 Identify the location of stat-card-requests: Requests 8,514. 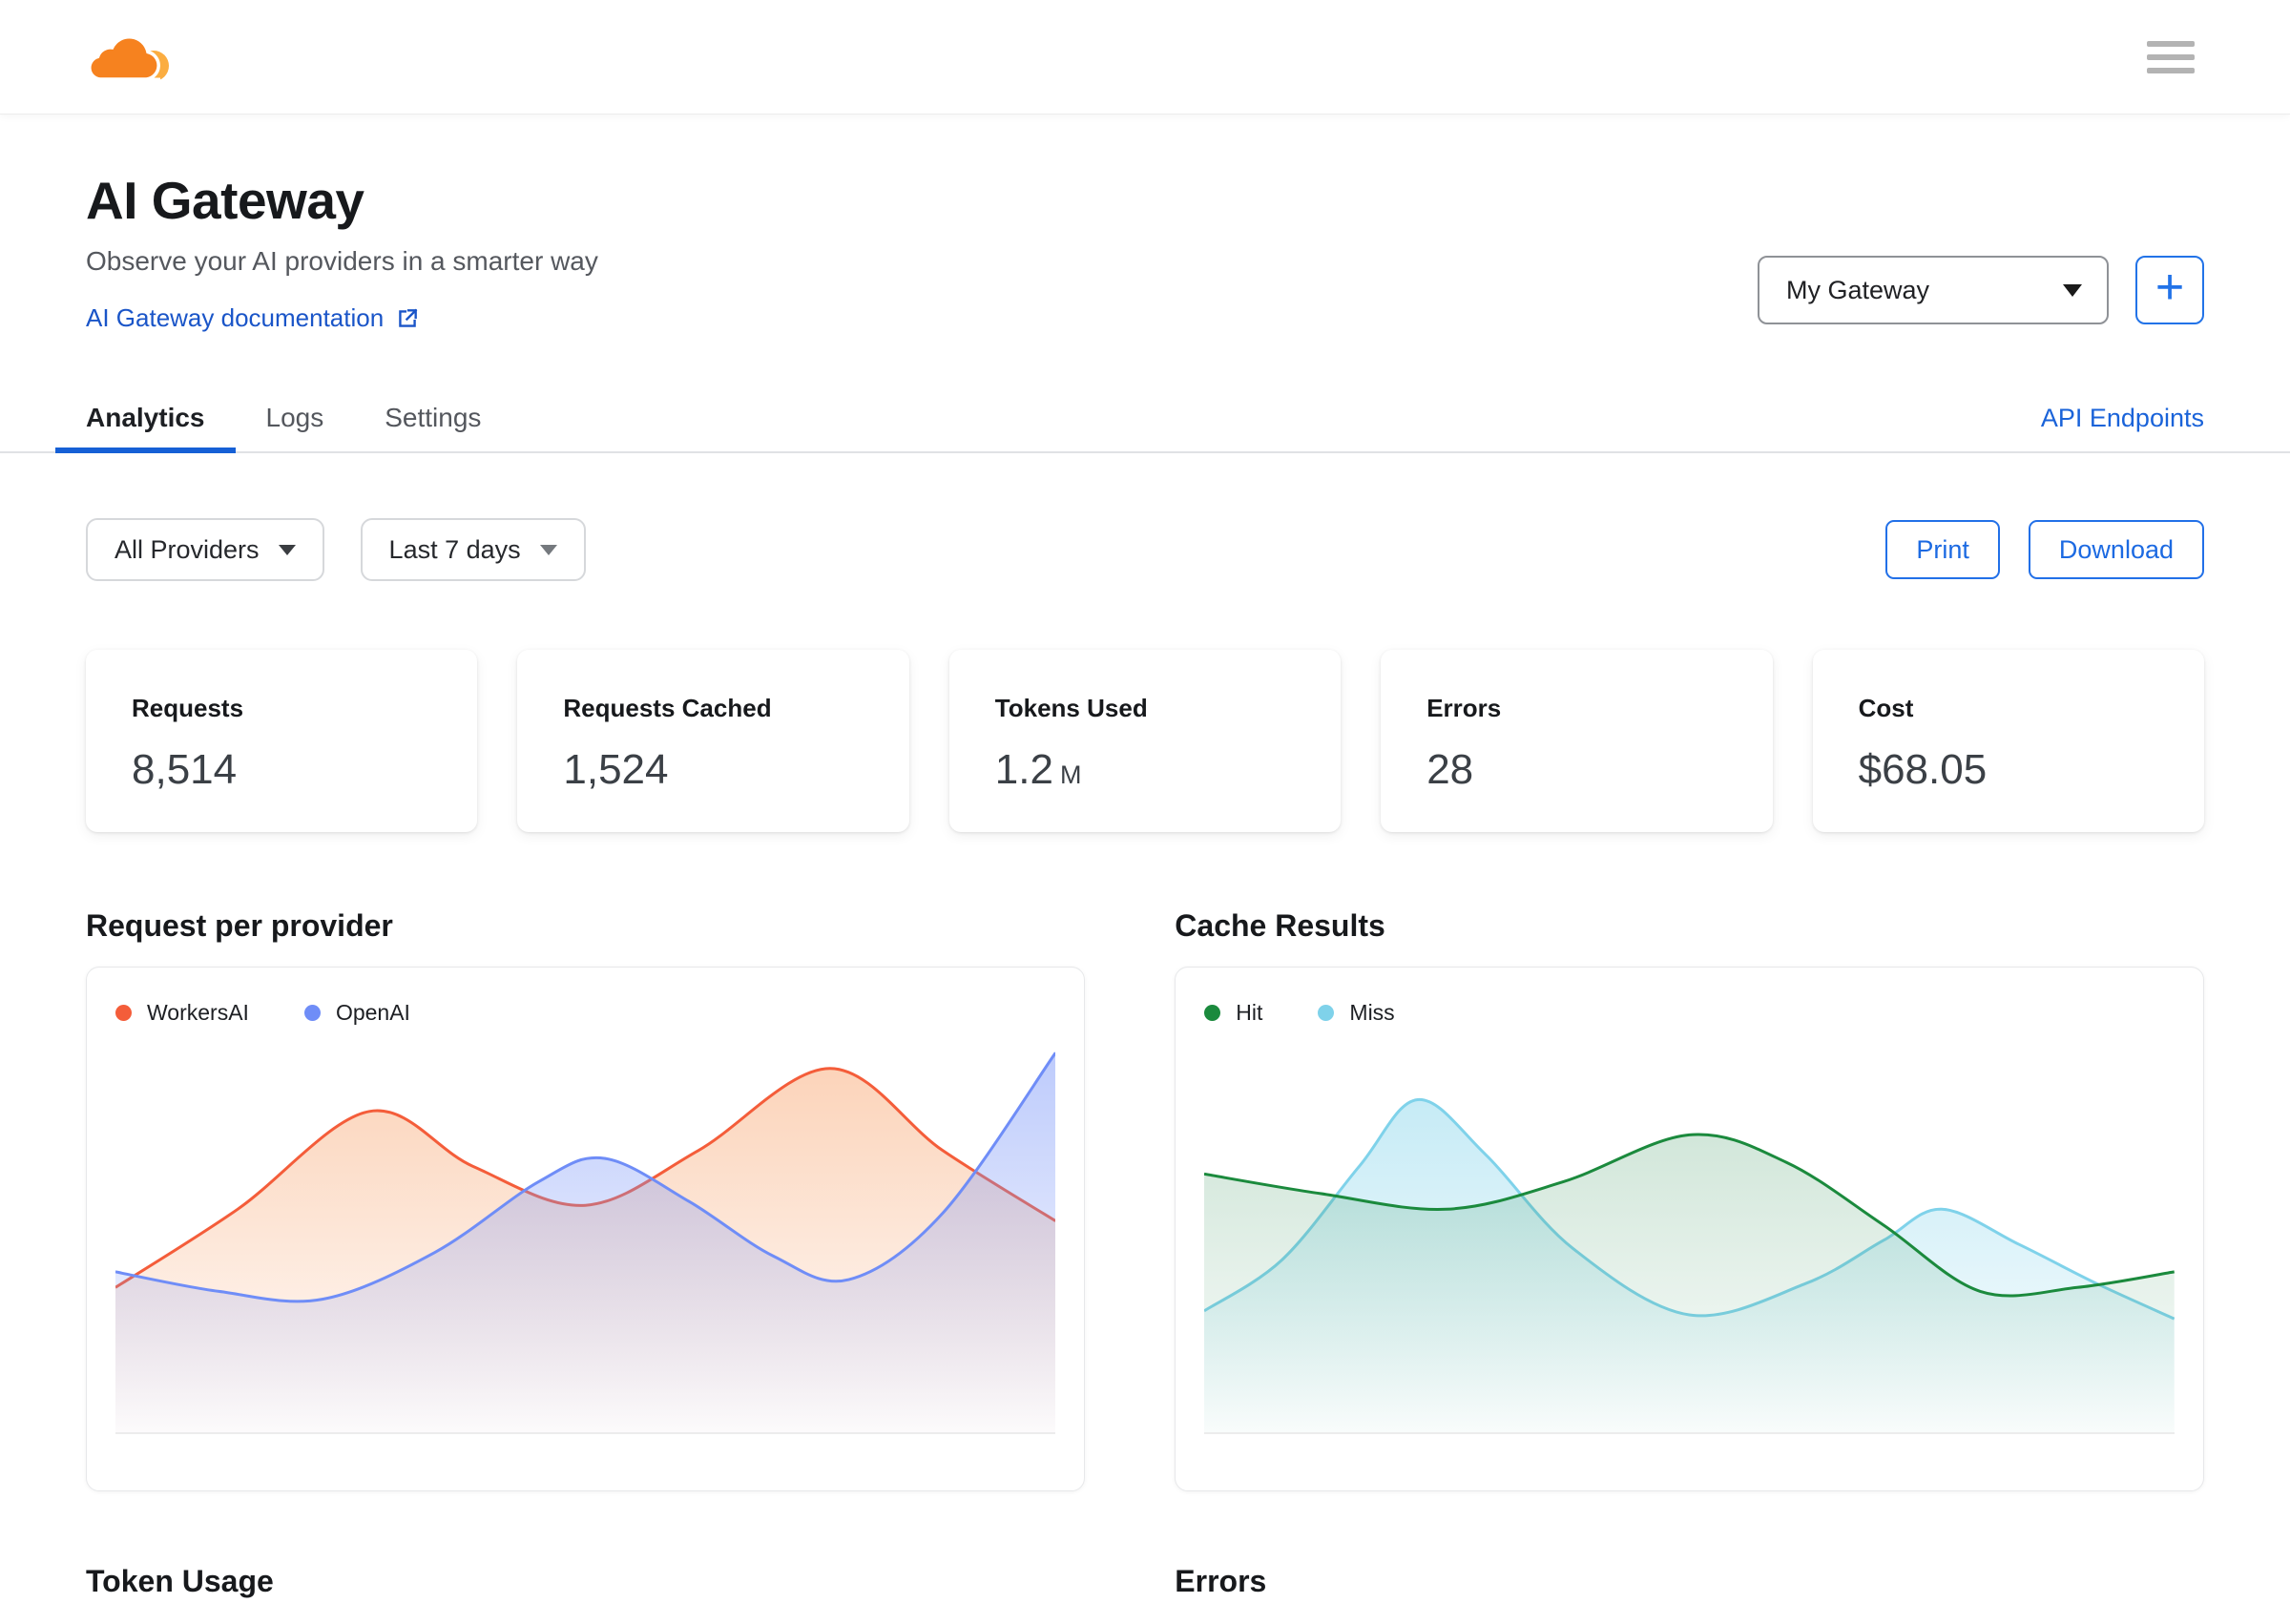
(282, 741).